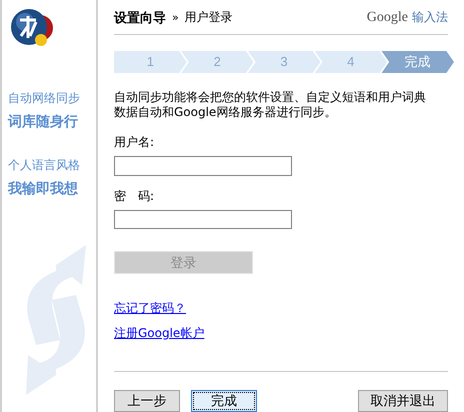 Image resolution: width=464 pixels, height=412 pixels. I want to click on wizard-title: 设置向导, so click(140, 18).